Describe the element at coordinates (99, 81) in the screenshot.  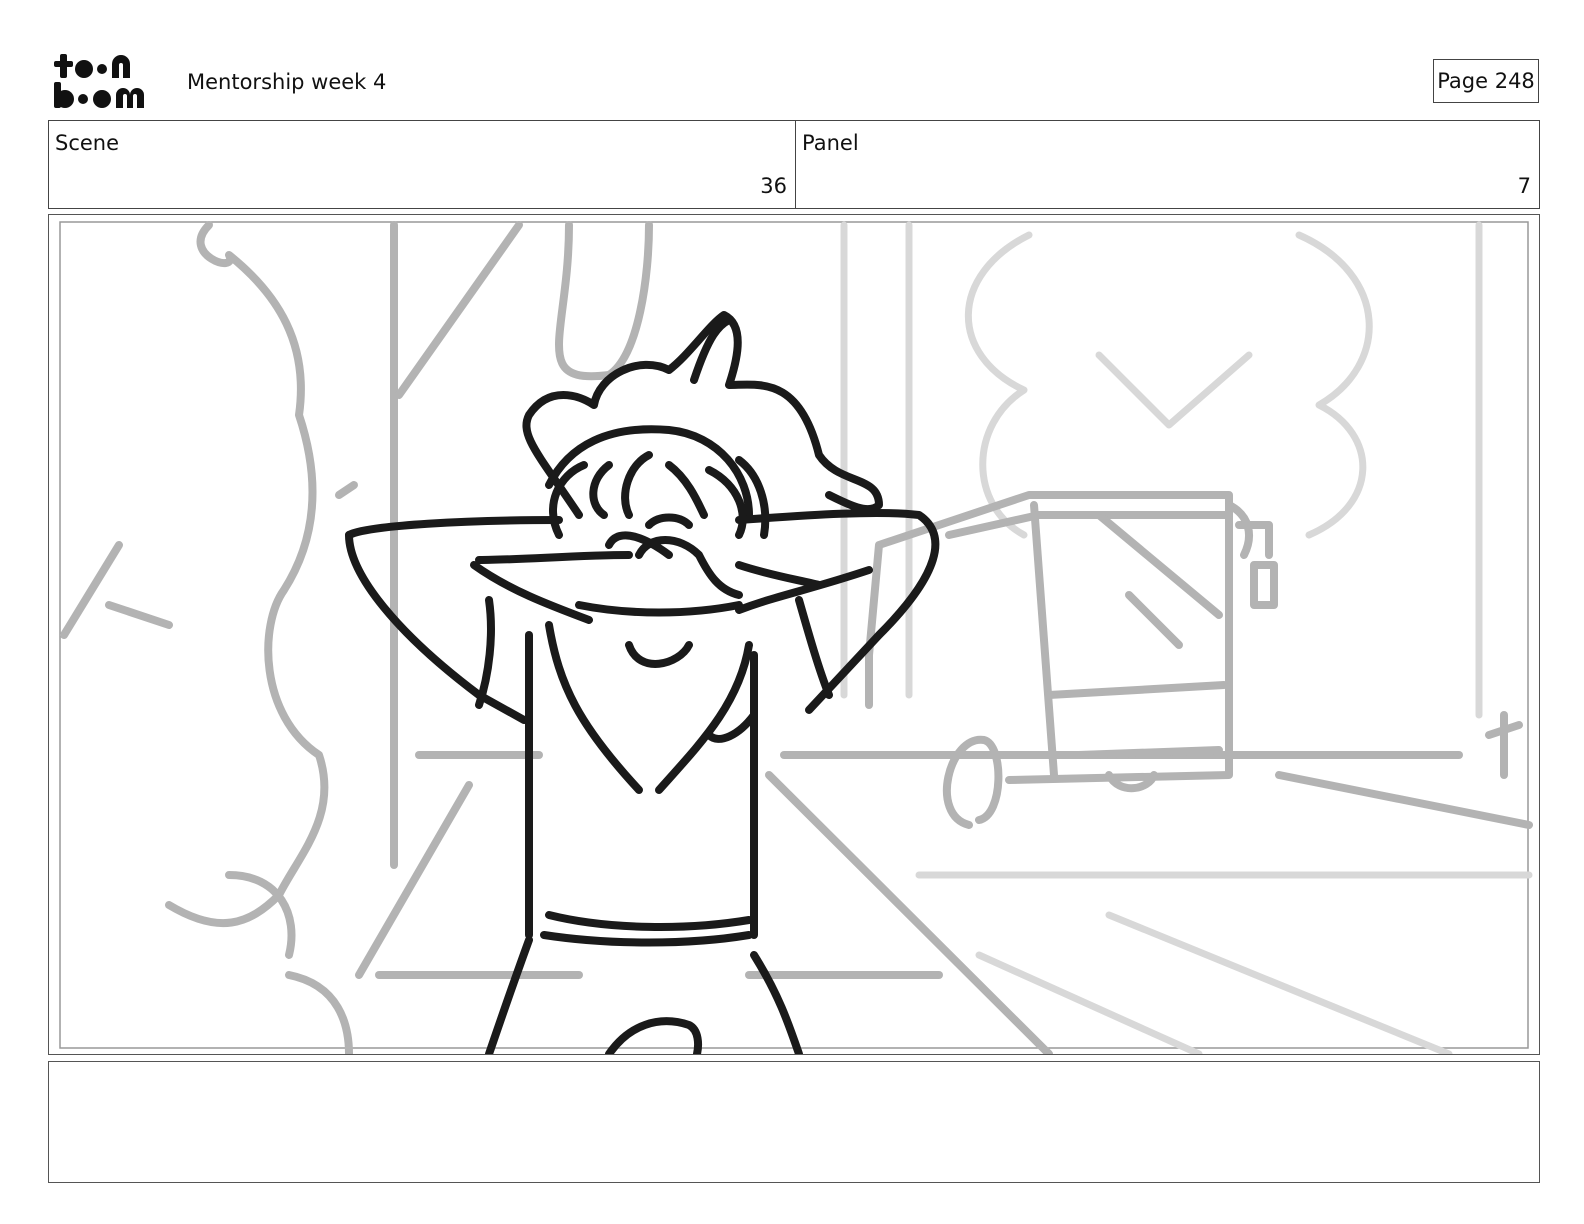
I see `toon-boom-logo` at that location.